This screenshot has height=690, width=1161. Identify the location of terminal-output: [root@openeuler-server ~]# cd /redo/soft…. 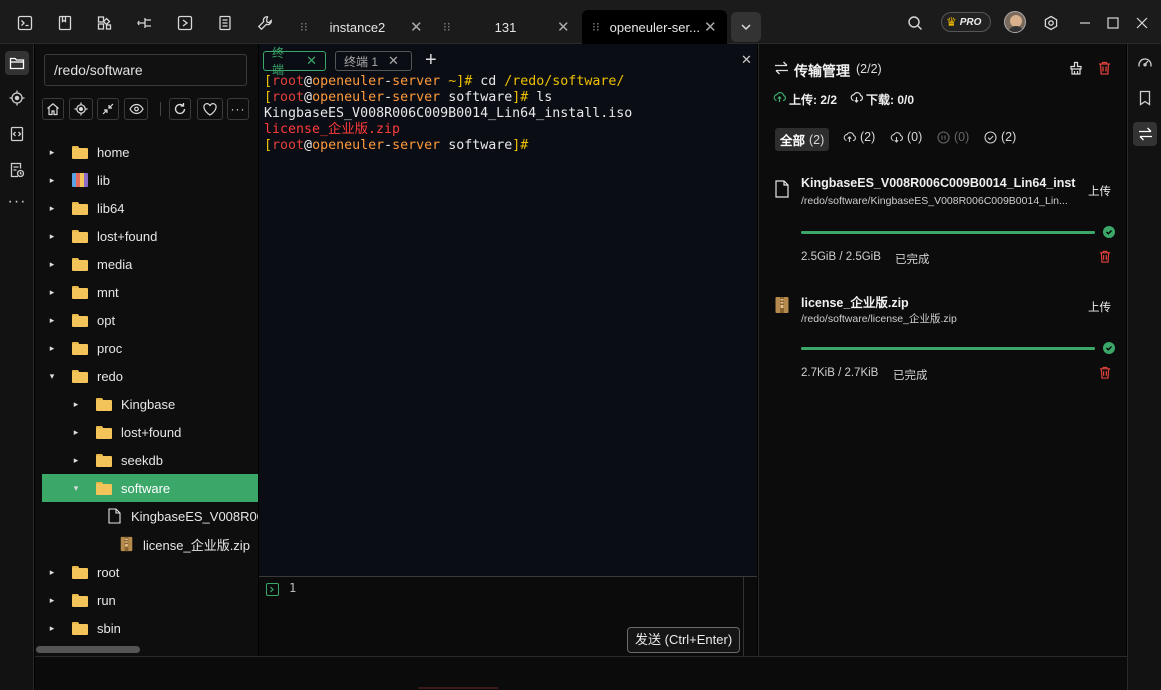
(448, 114).